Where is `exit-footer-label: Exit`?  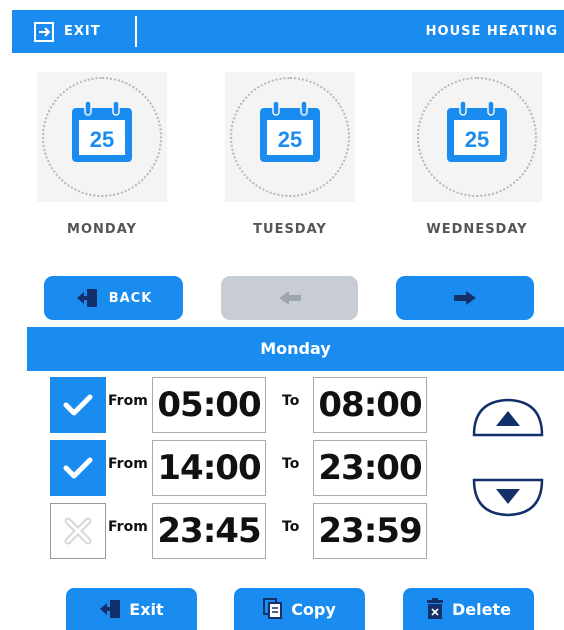
exit-footer-label: Exit is located at coordinates (146, 609).